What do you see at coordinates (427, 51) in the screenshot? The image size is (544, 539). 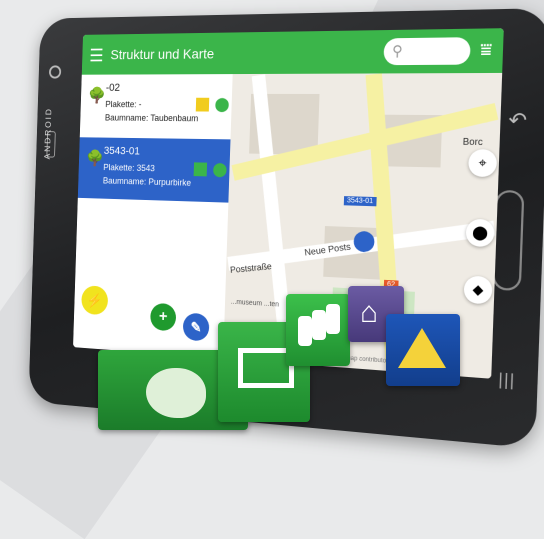 I see `search-input: ⚲` at bounding box center [427, 51].